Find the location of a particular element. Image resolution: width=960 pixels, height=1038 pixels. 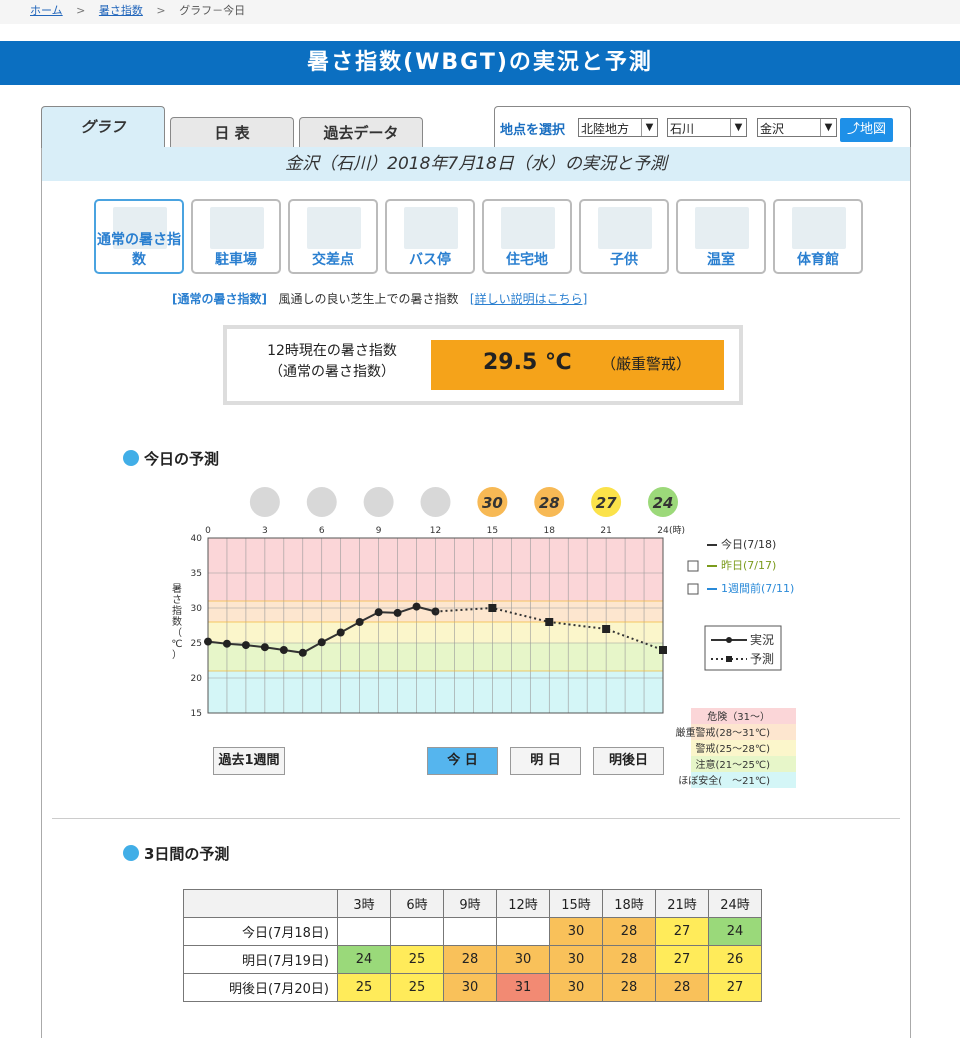

empty-bubble is located at coordinates (435, 502).